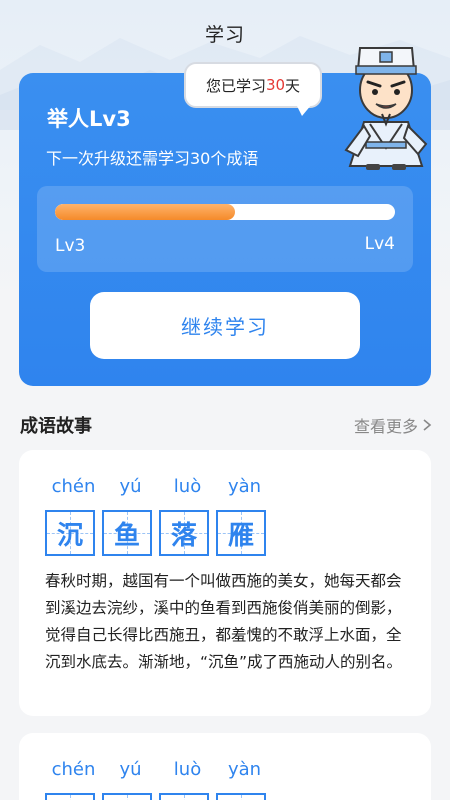 The width and height of the screenshot is (450, 800). Describe the element at coordinates (225, 229) in the screenshot. I see `progress-panel: Lv3 Lv4` at that location.